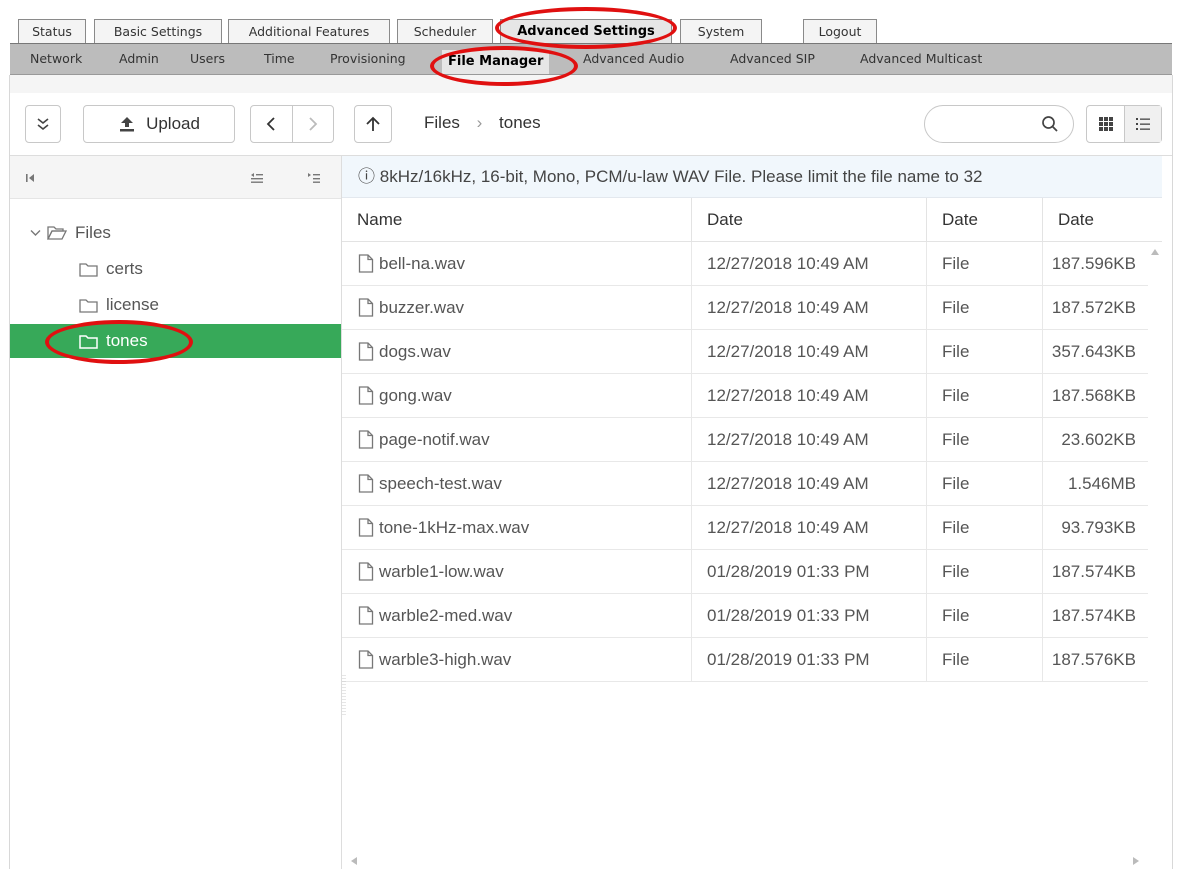 This screenshot has width=1181, height=869. Describe the element at coordinates (1136, 861) in the screenshot. I see `scroll-right-icon` at that location.